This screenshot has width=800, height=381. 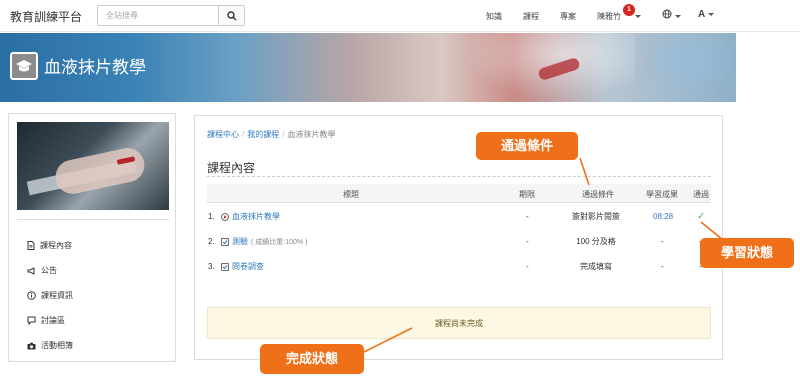 I want to click on row-title: 測驗, so click(x=240, y=241).